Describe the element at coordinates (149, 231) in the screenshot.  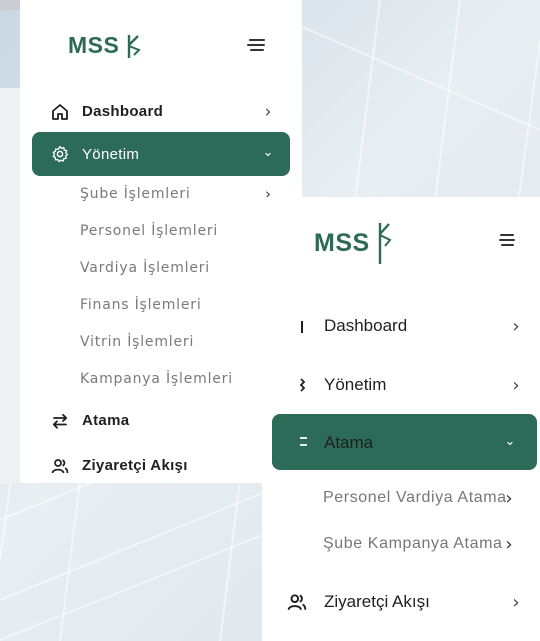
I see `submenu-item-label: Personel İşlemleri` at that location.